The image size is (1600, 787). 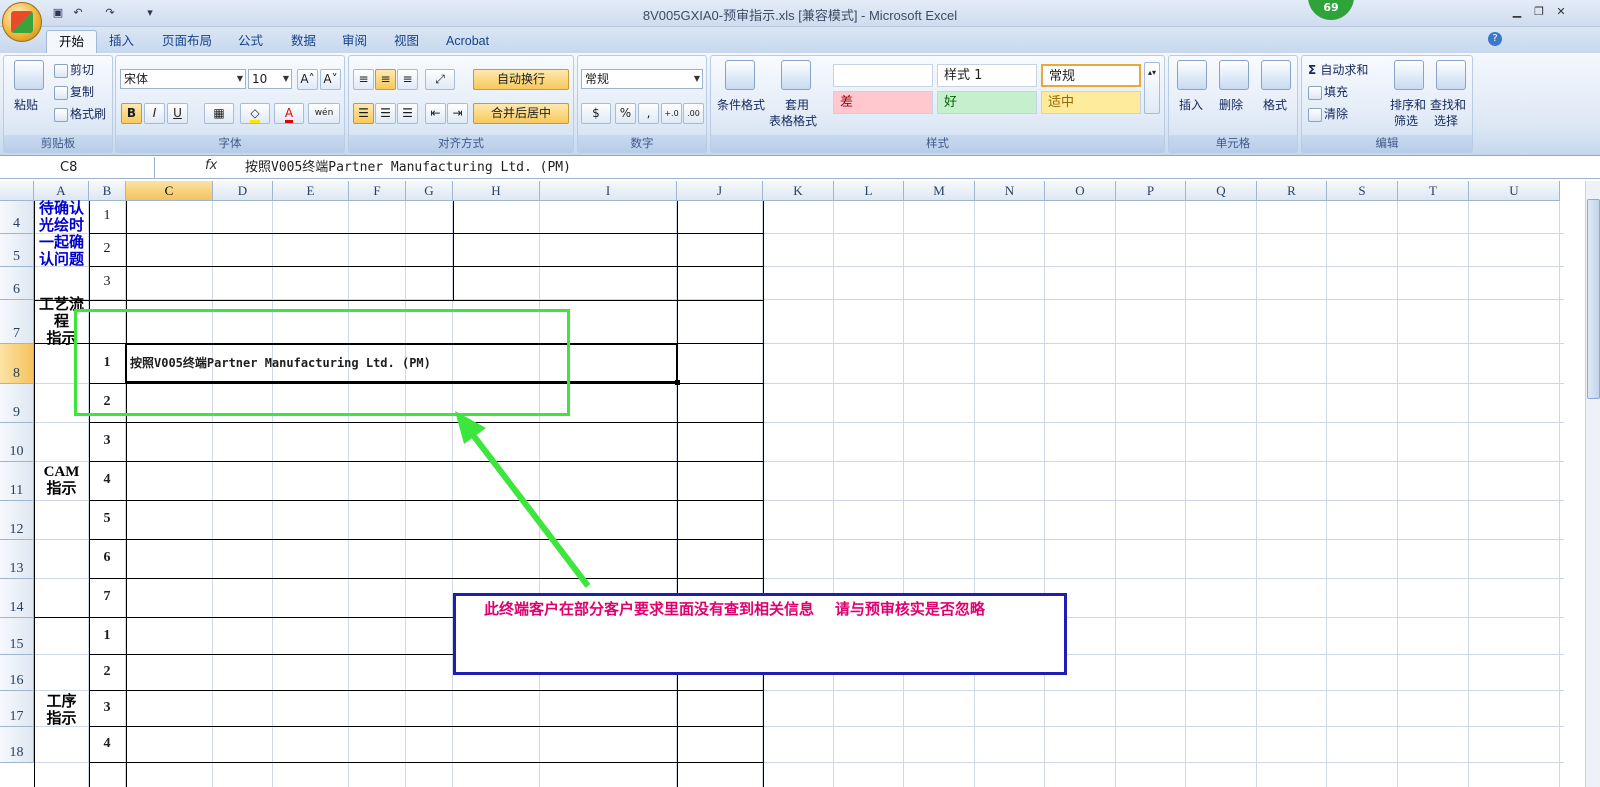 What do you see at coordinates (77, 168) in the screenshot?
I see `name-box: C8` at bounding box center [77, 168].